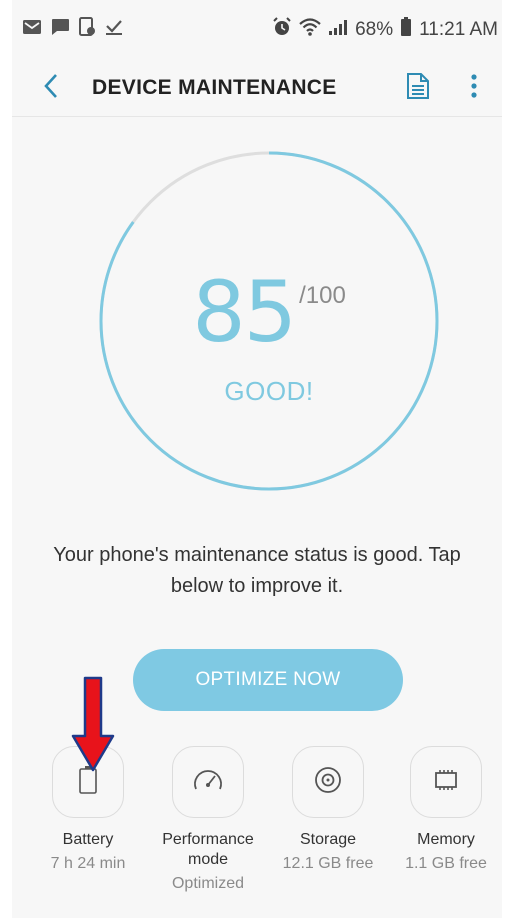 This screenshot has width=514, height=918. I want to click on back-button, so click(51, 88).